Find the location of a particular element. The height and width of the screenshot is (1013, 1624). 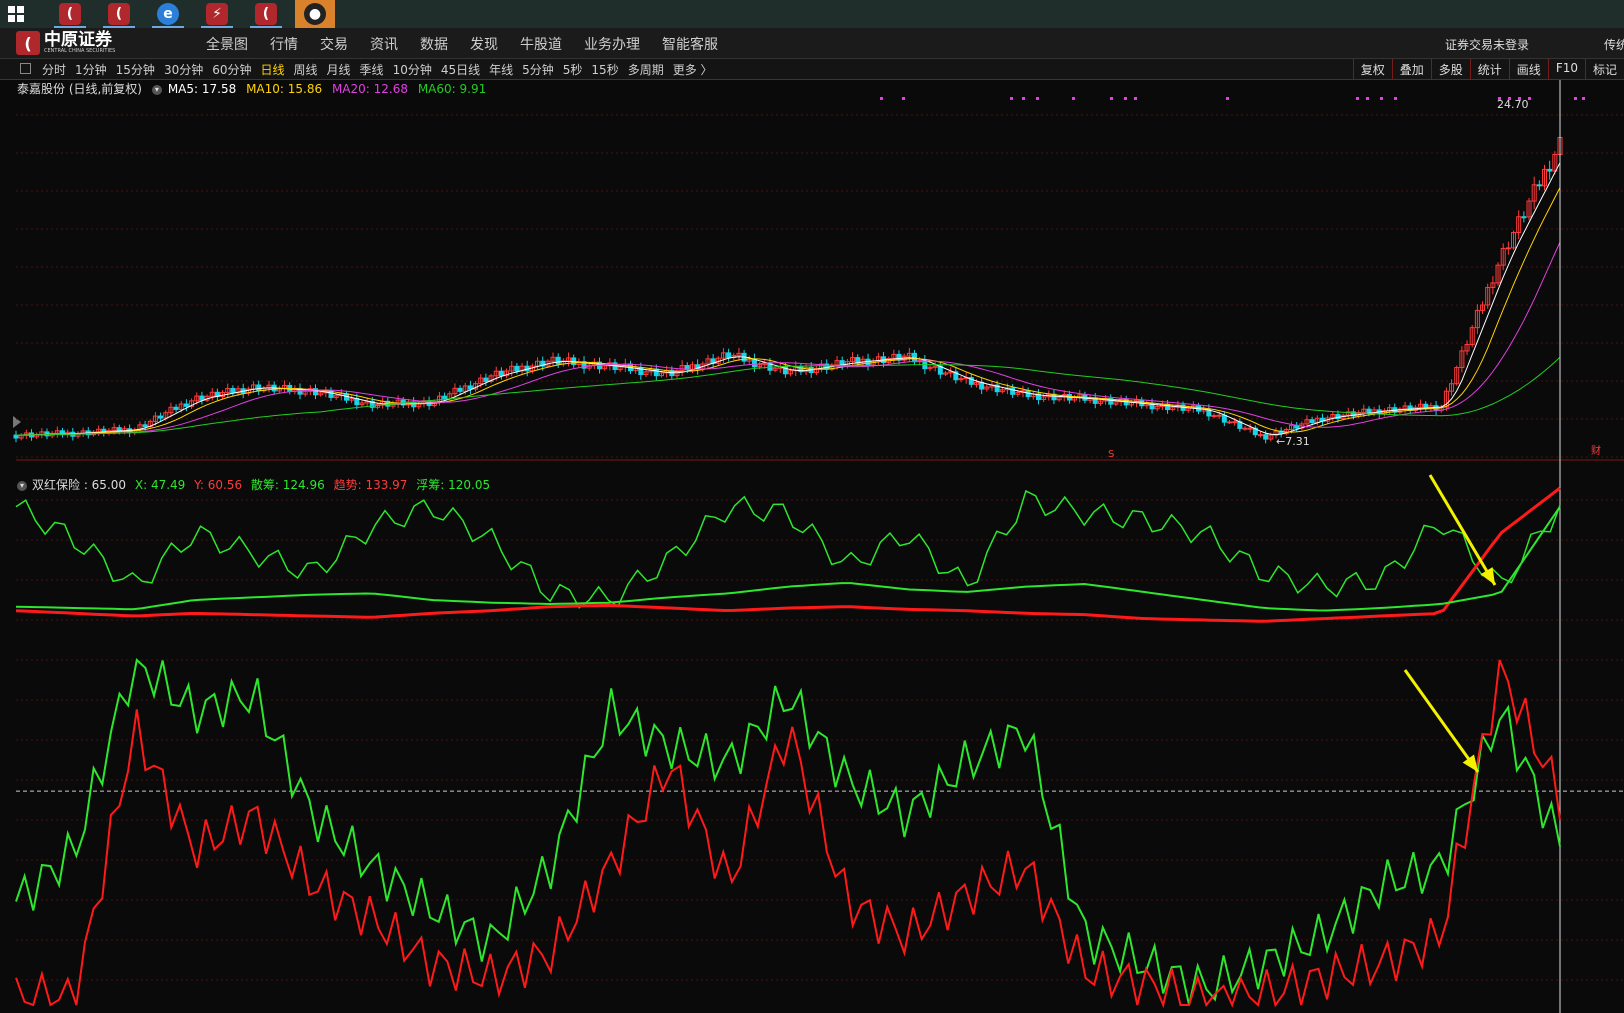

period-more: 更多 〉 is located at coordinates (693, 69).